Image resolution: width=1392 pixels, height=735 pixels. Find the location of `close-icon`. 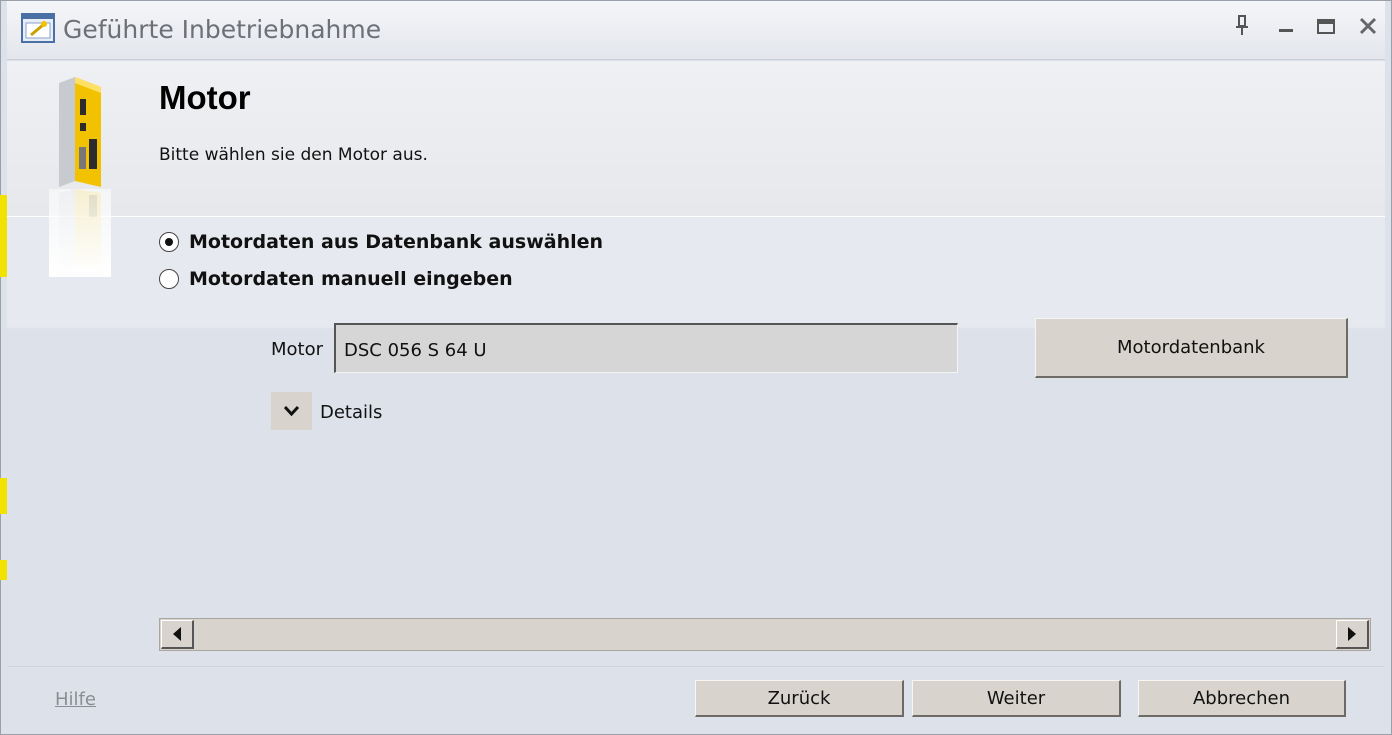

close-icon is located at coordinates (1368, 26).